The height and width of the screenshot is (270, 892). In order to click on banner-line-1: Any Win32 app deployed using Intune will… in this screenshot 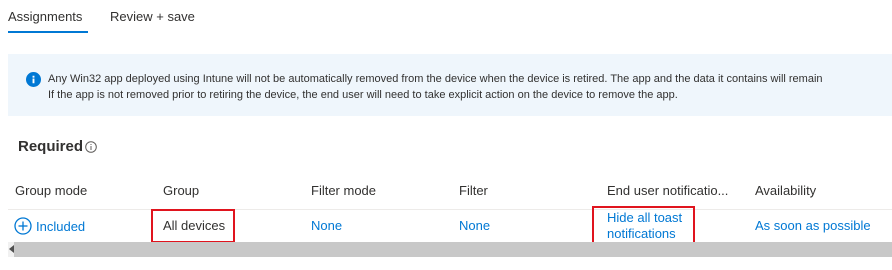, I will do `click(435, 79)`.